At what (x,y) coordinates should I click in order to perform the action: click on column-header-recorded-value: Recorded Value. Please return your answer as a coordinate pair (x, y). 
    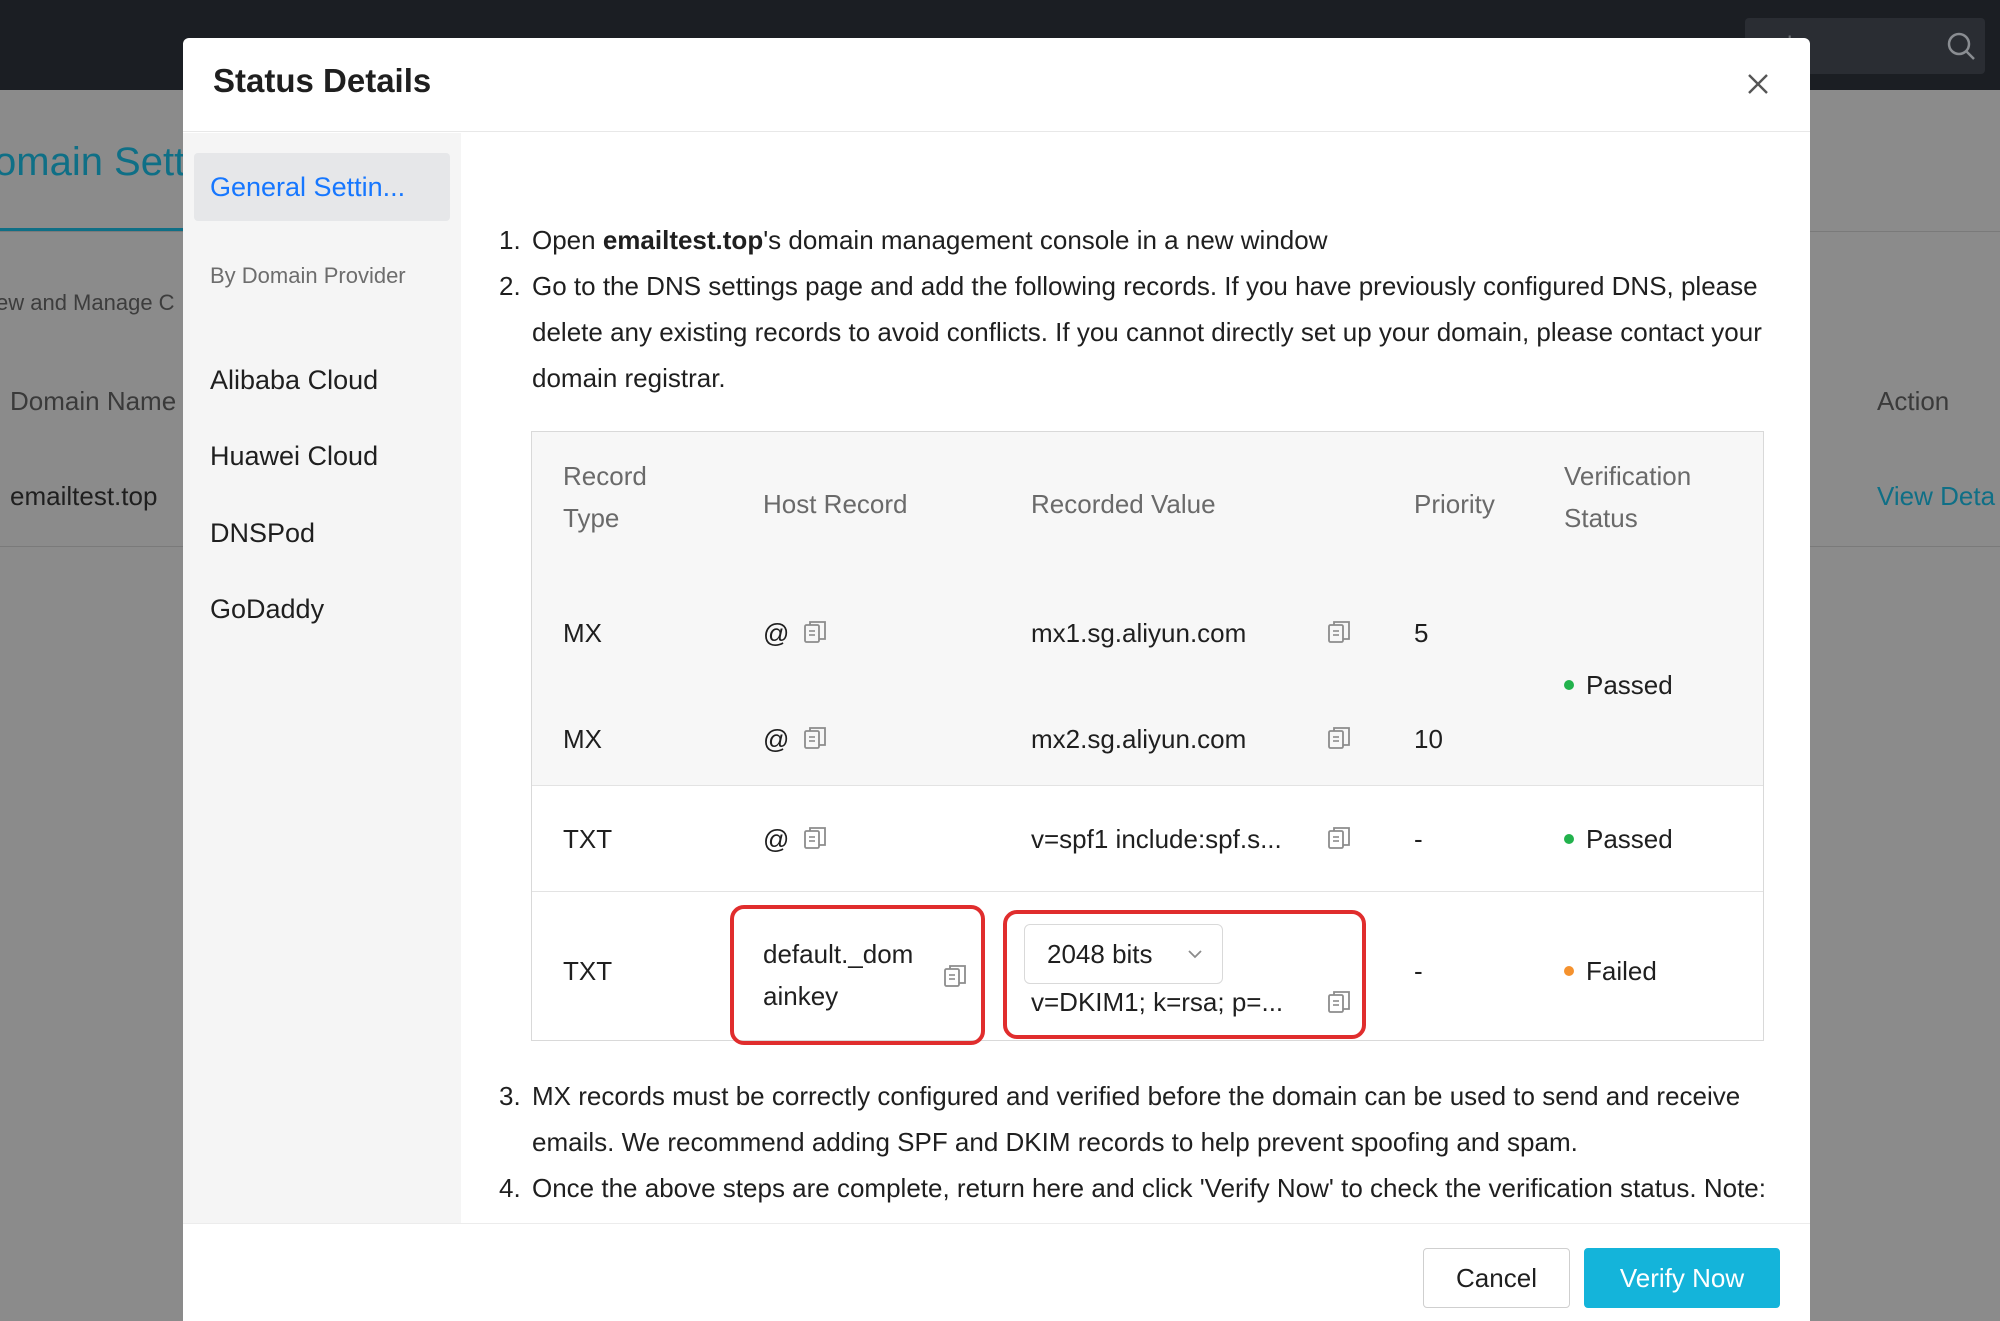
    Looking at the image, I should click on (1123, 504).